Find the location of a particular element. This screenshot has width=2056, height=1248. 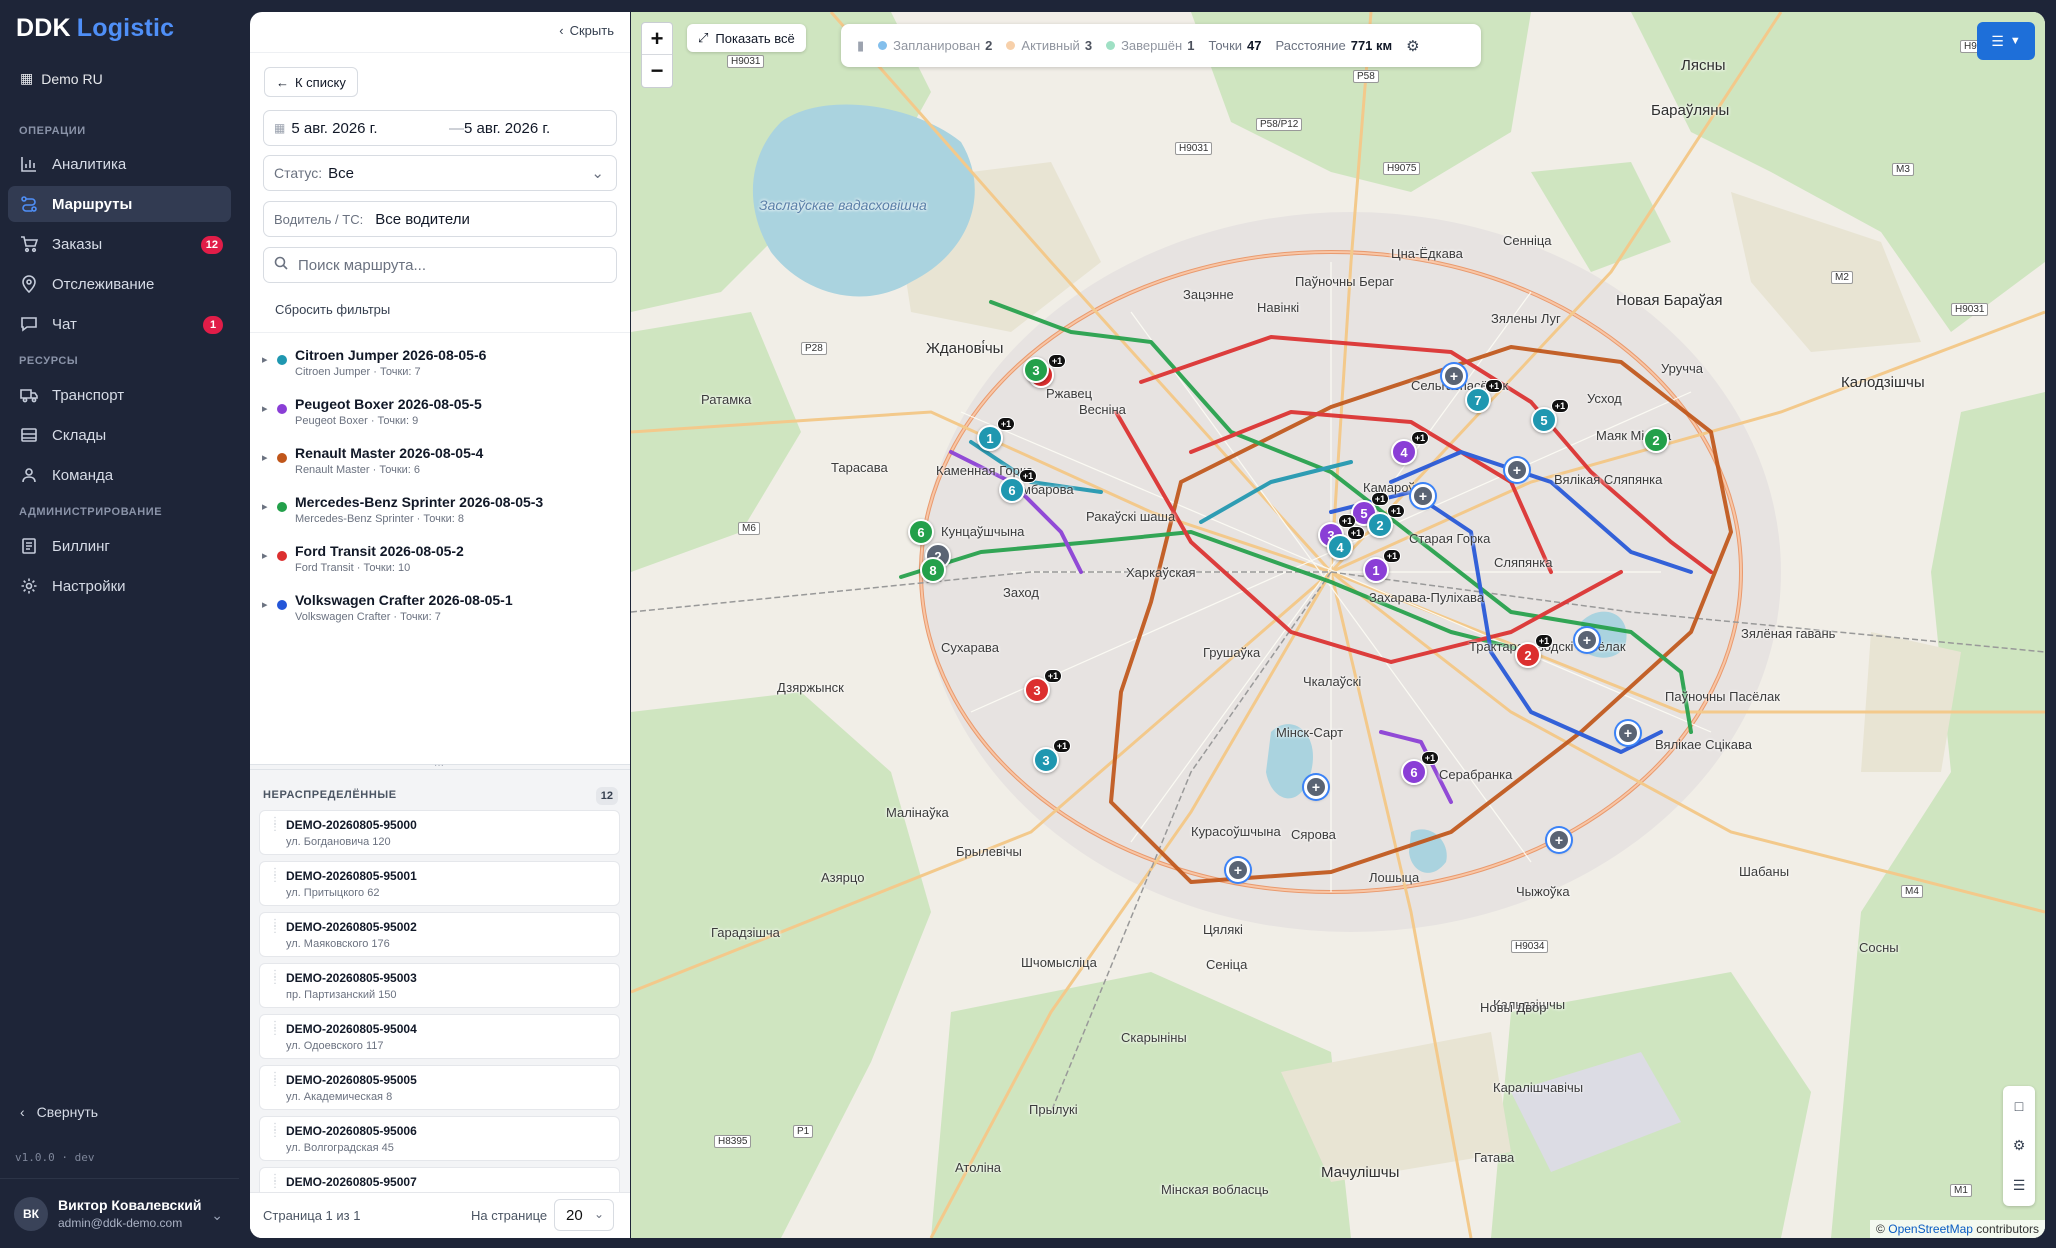

map-place-label: Уручча is located at coordinates (1682, 368).